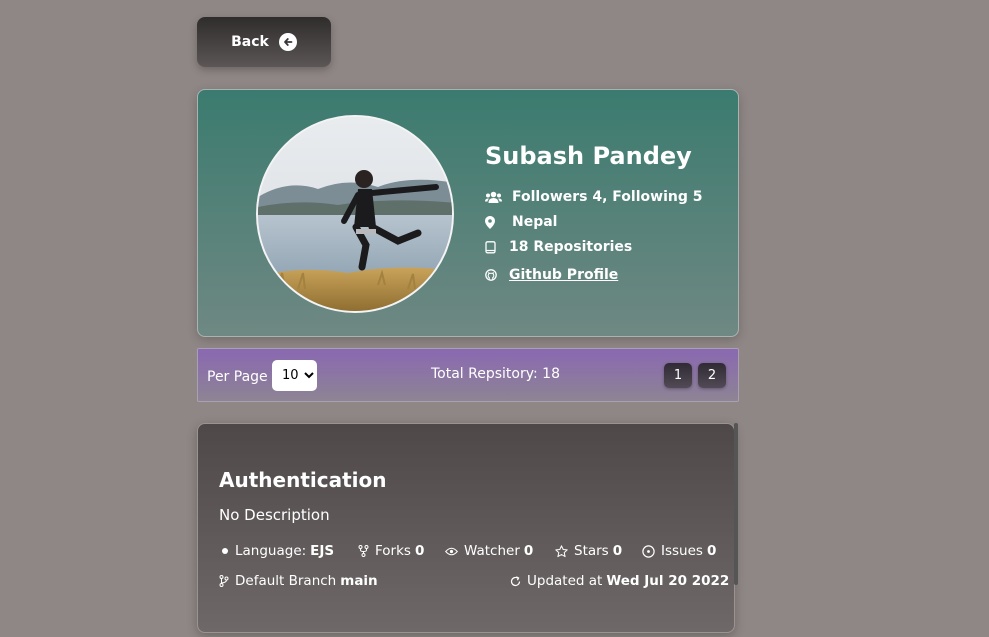 This screenshot has height=637, width=989. What do you see at coordinates (294, 375) in the screenshot?
I see `per-page-select: 10` at bounding box center [294, 375].